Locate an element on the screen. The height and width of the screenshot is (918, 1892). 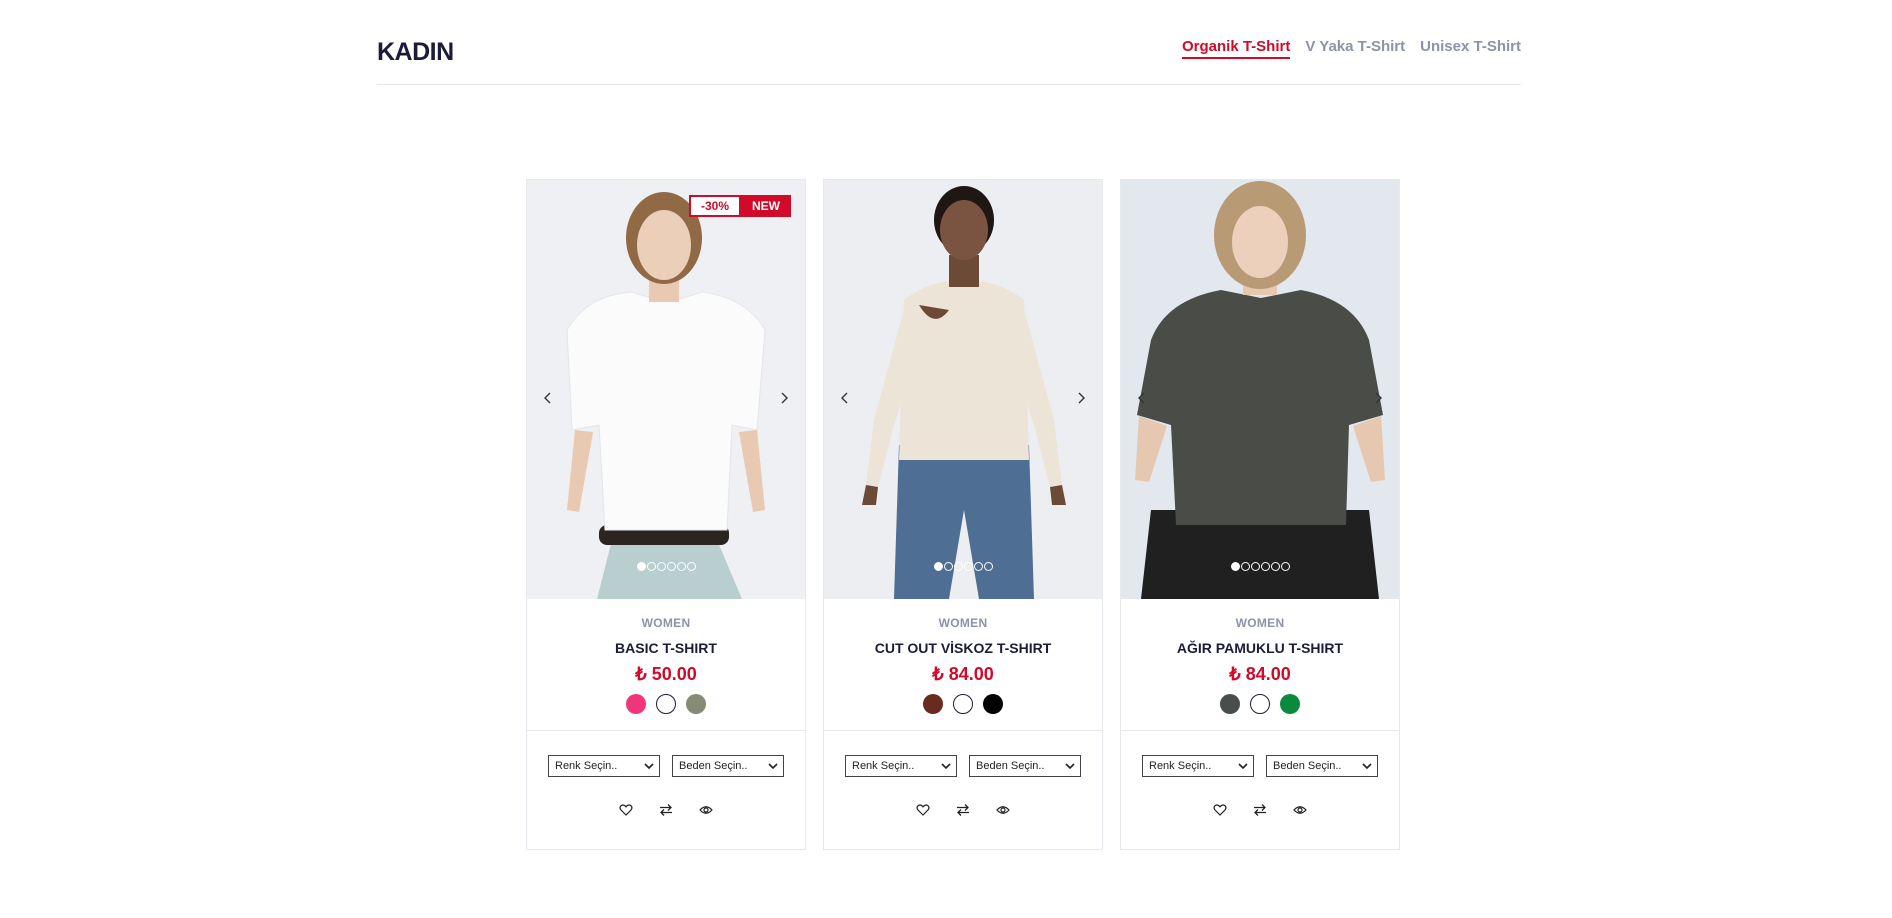
tab-unisex-t-shirt: Unisex T-Shirt is located at coordinates (1470, 48).